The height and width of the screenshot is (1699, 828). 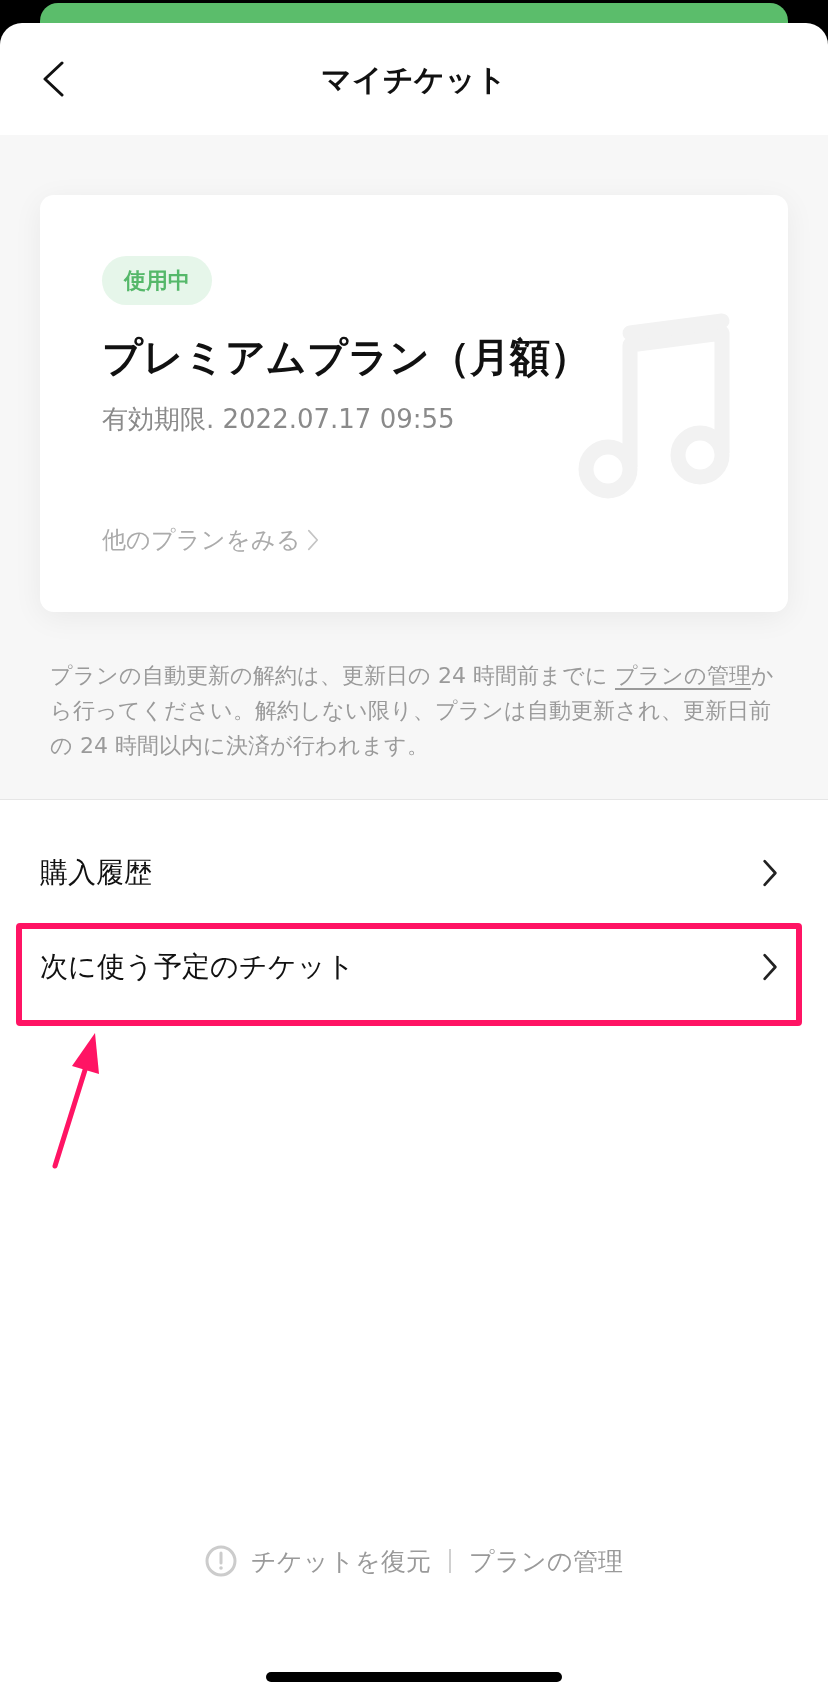 What do you see at coordinates (346, 357) in the screenshot?
I see `plan-name: プレミアムプラン（月額）` at bounding box center [346, 357].